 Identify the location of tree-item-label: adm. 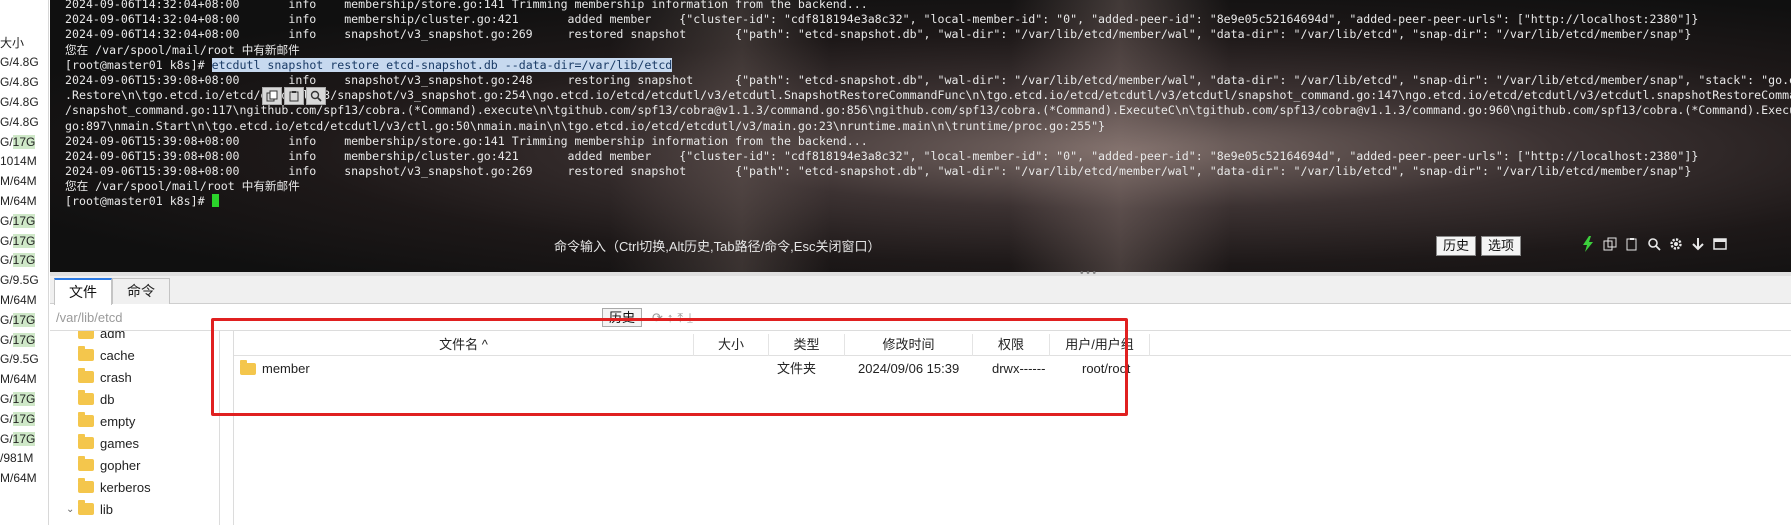
(113, 336).